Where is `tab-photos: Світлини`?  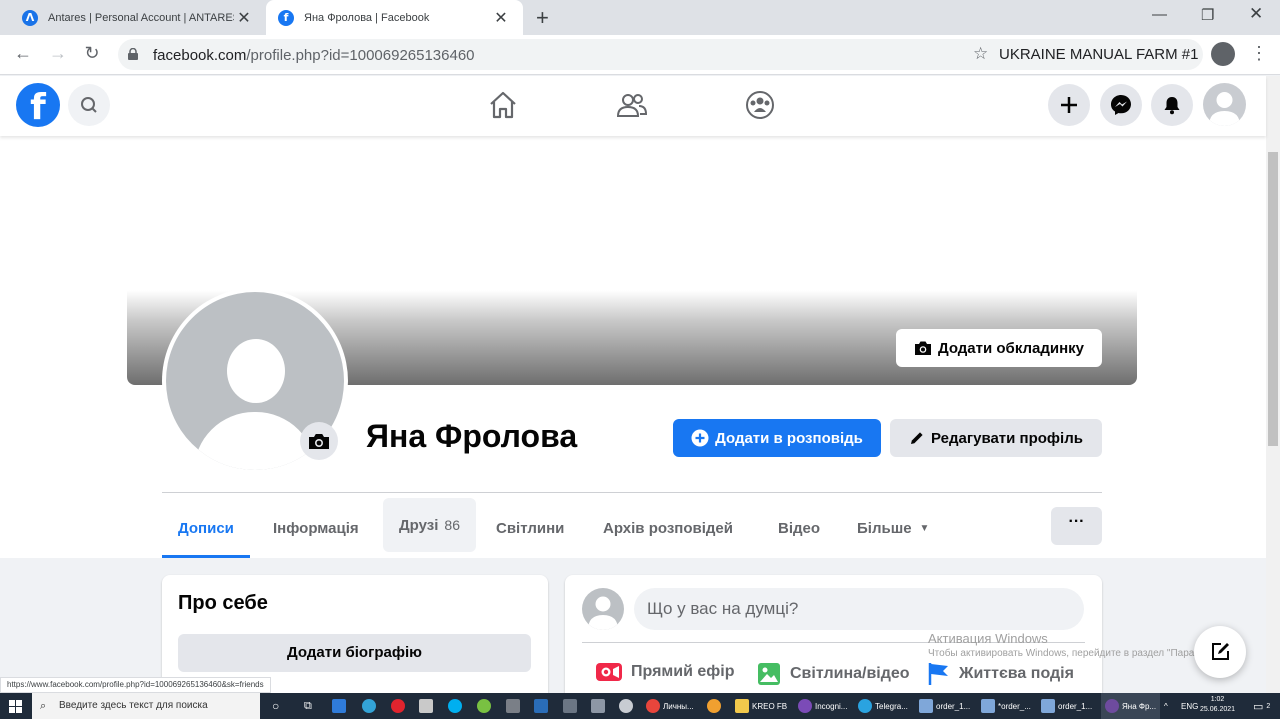 tab-photos: Світлини is located at coordinates (530, 528).